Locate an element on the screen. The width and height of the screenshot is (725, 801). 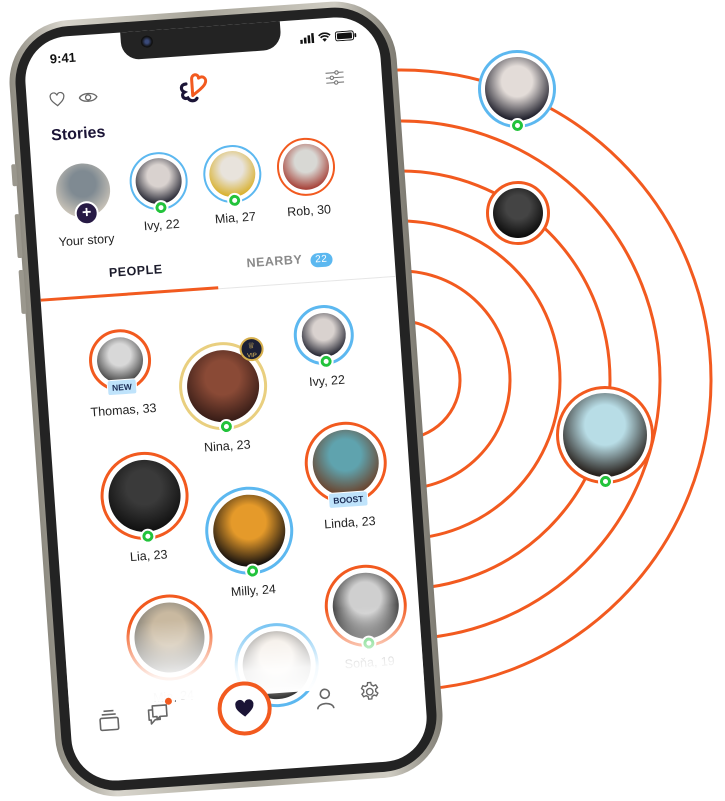
stories-heading: Stories is located at coordinates (78, 134).